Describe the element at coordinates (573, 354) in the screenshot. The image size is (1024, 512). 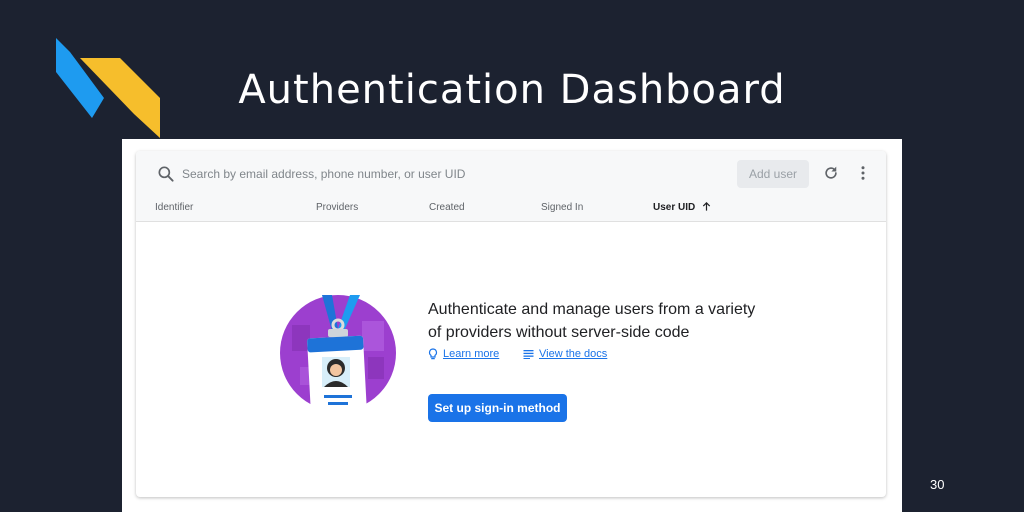
I see `view-docs-label: View the docs` at that location.